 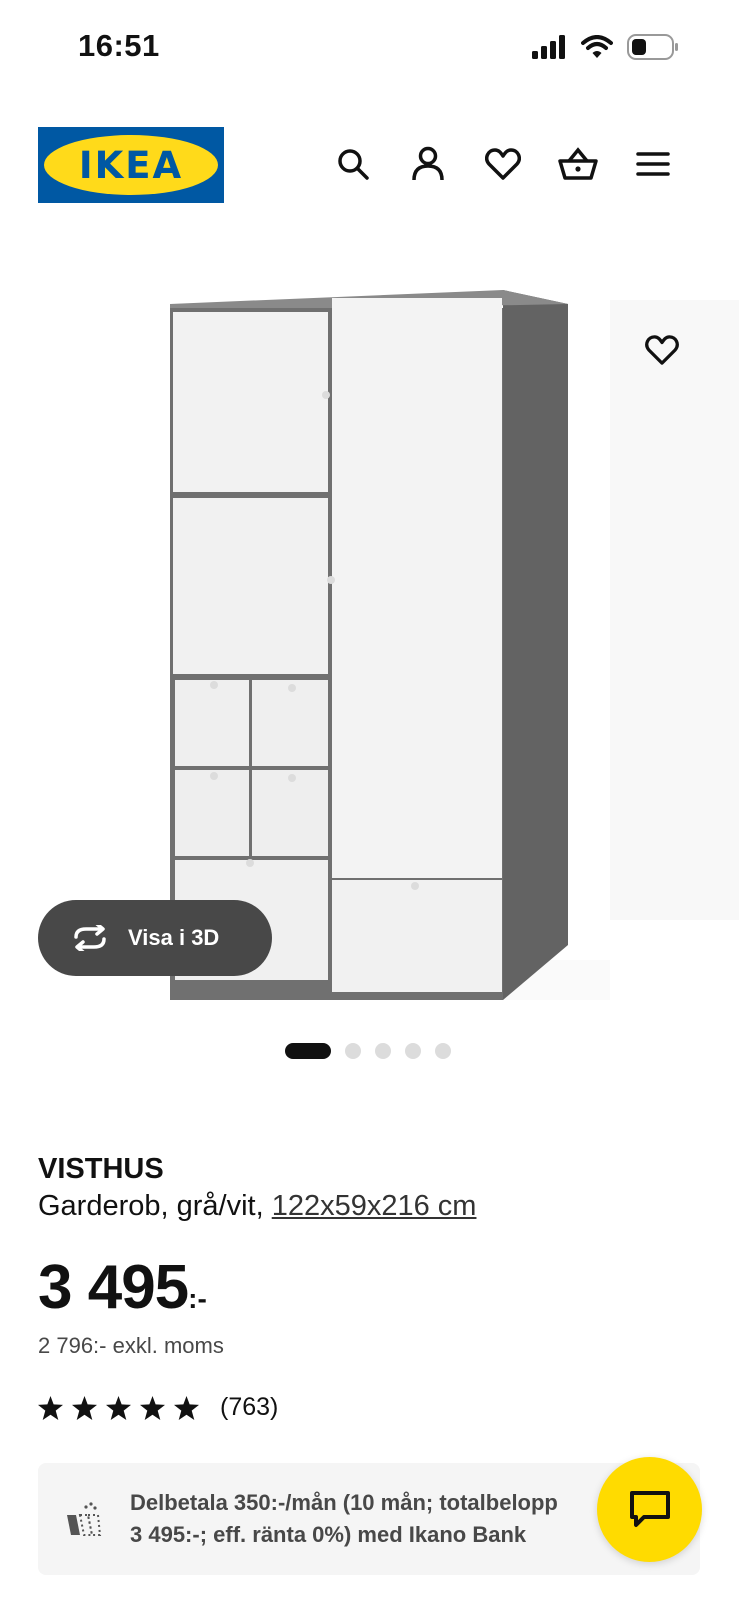 I want to click on financing-line-2: 3 495:-; eff. ränta 0%) med Ikano Bank, so click(x=328, y=1534).